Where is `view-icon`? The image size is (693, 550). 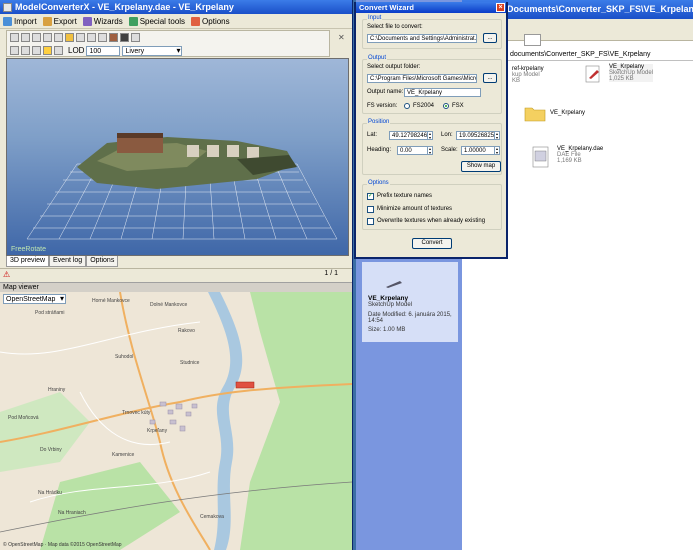
view-icon is located at coordinates (14, 50).